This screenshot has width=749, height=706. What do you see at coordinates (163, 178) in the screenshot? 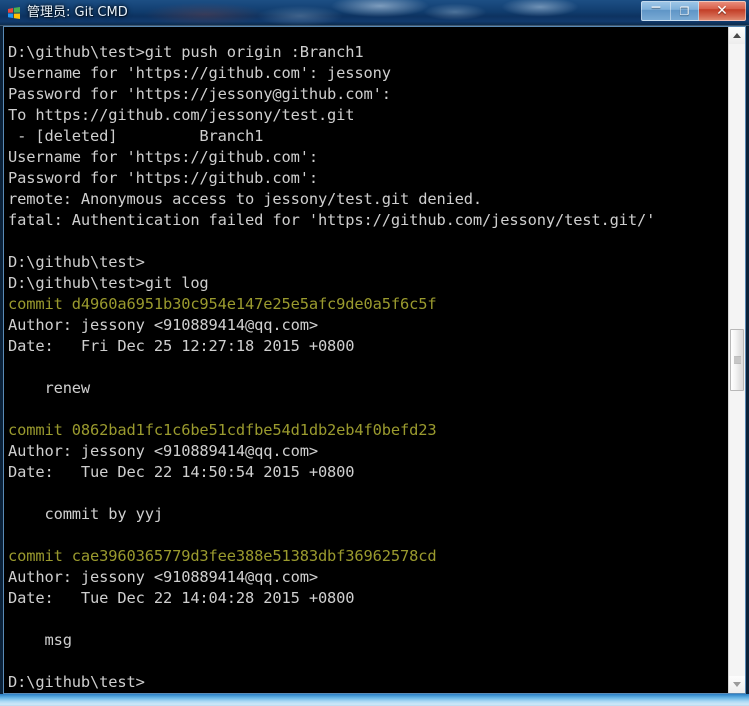
I see `console-line: Password for 'https://github.com':` at bounding box center [163, 178].